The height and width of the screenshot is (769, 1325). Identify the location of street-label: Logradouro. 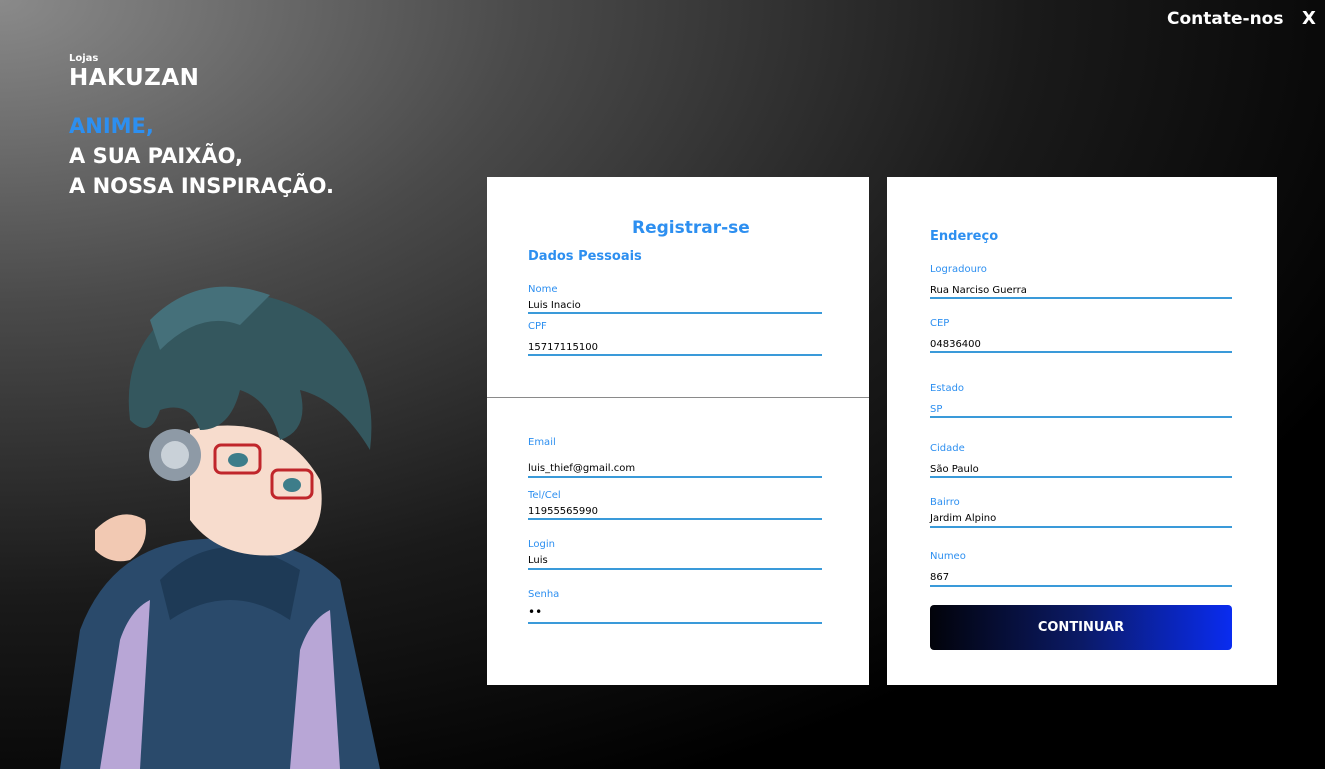
(958, 269).